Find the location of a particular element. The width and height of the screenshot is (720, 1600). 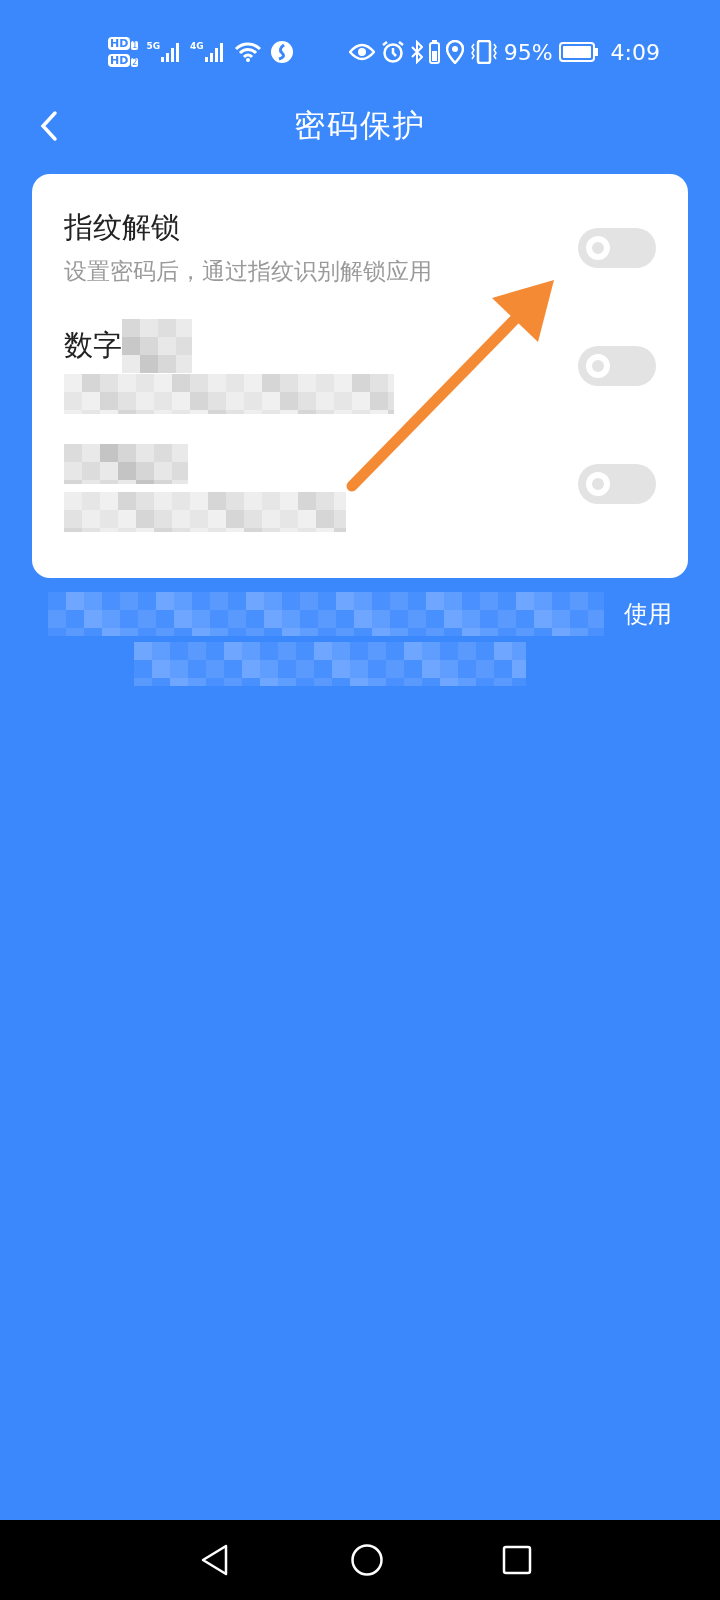

location-icon is located at coordinates (454, 52).